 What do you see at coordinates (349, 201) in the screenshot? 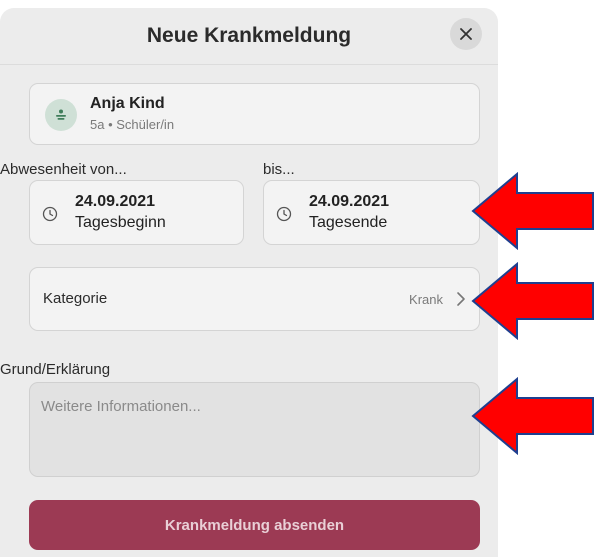
I see `to-date: 24.09.2021` at bounding box center [349, 201].